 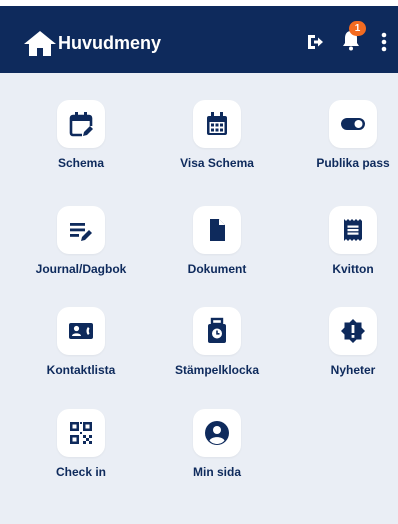 What do you see at coordinates (357, 28) in the screenshot?
I see `notification-badge: 1` at bounding box center [357, 28].